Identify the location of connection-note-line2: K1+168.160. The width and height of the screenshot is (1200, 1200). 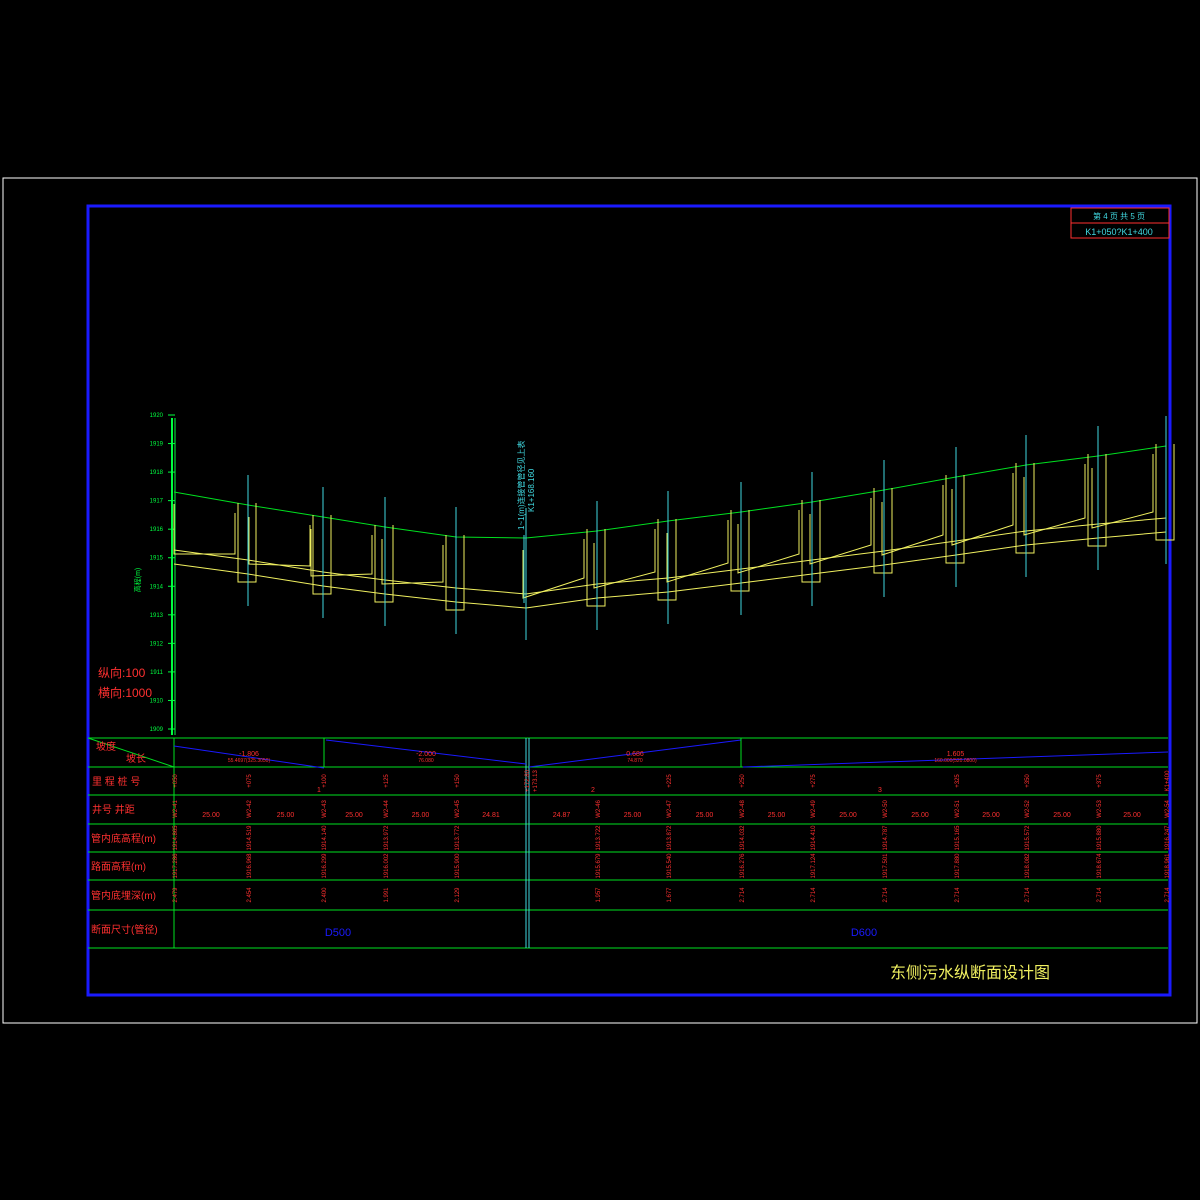
(531, 490).